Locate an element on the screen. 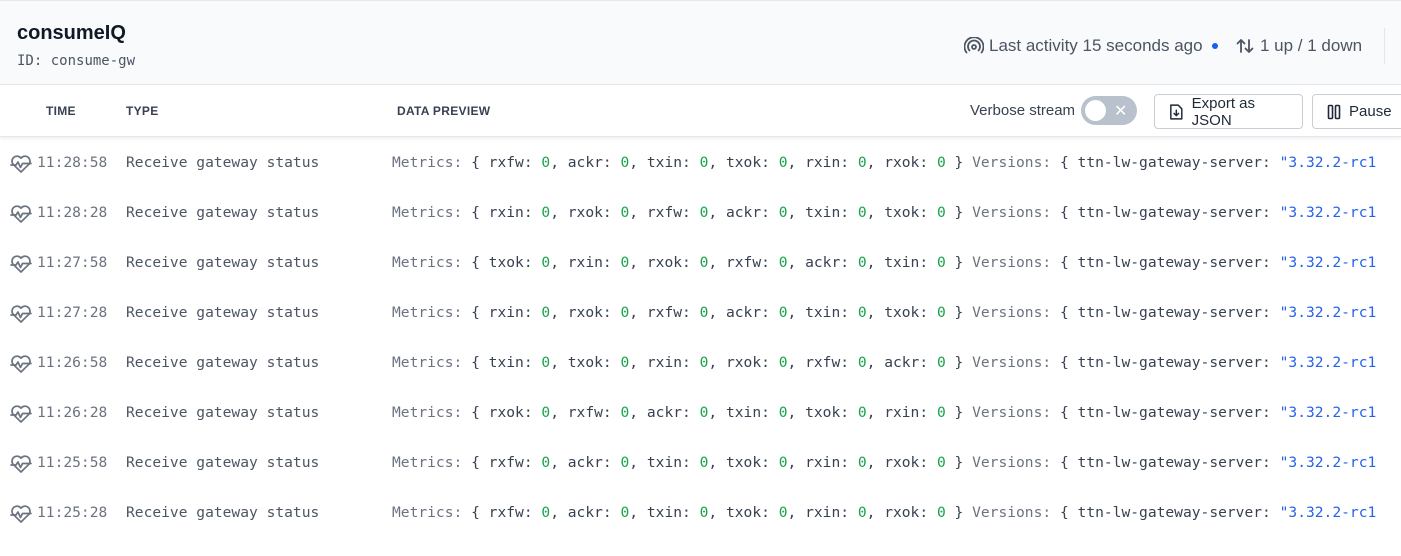 This screenshot has width=1401, height=556. header-divider is located at coordinates (1384, 46).